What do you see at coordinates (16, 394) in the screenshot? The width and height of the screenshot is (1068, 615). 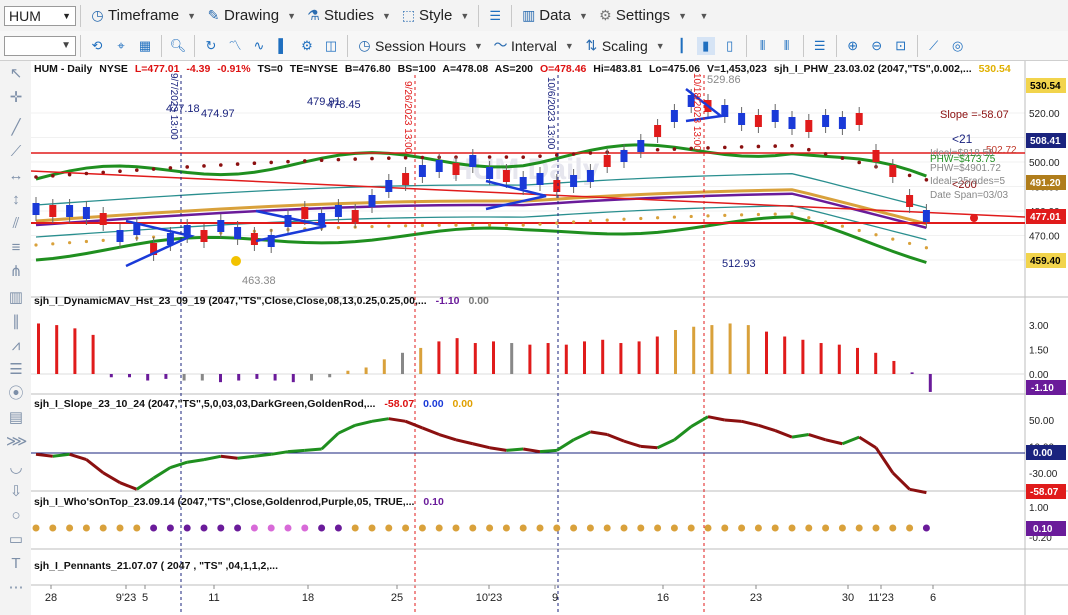 I see `cycle-tool-icon: ⦿` at bounding box center [16, 394].